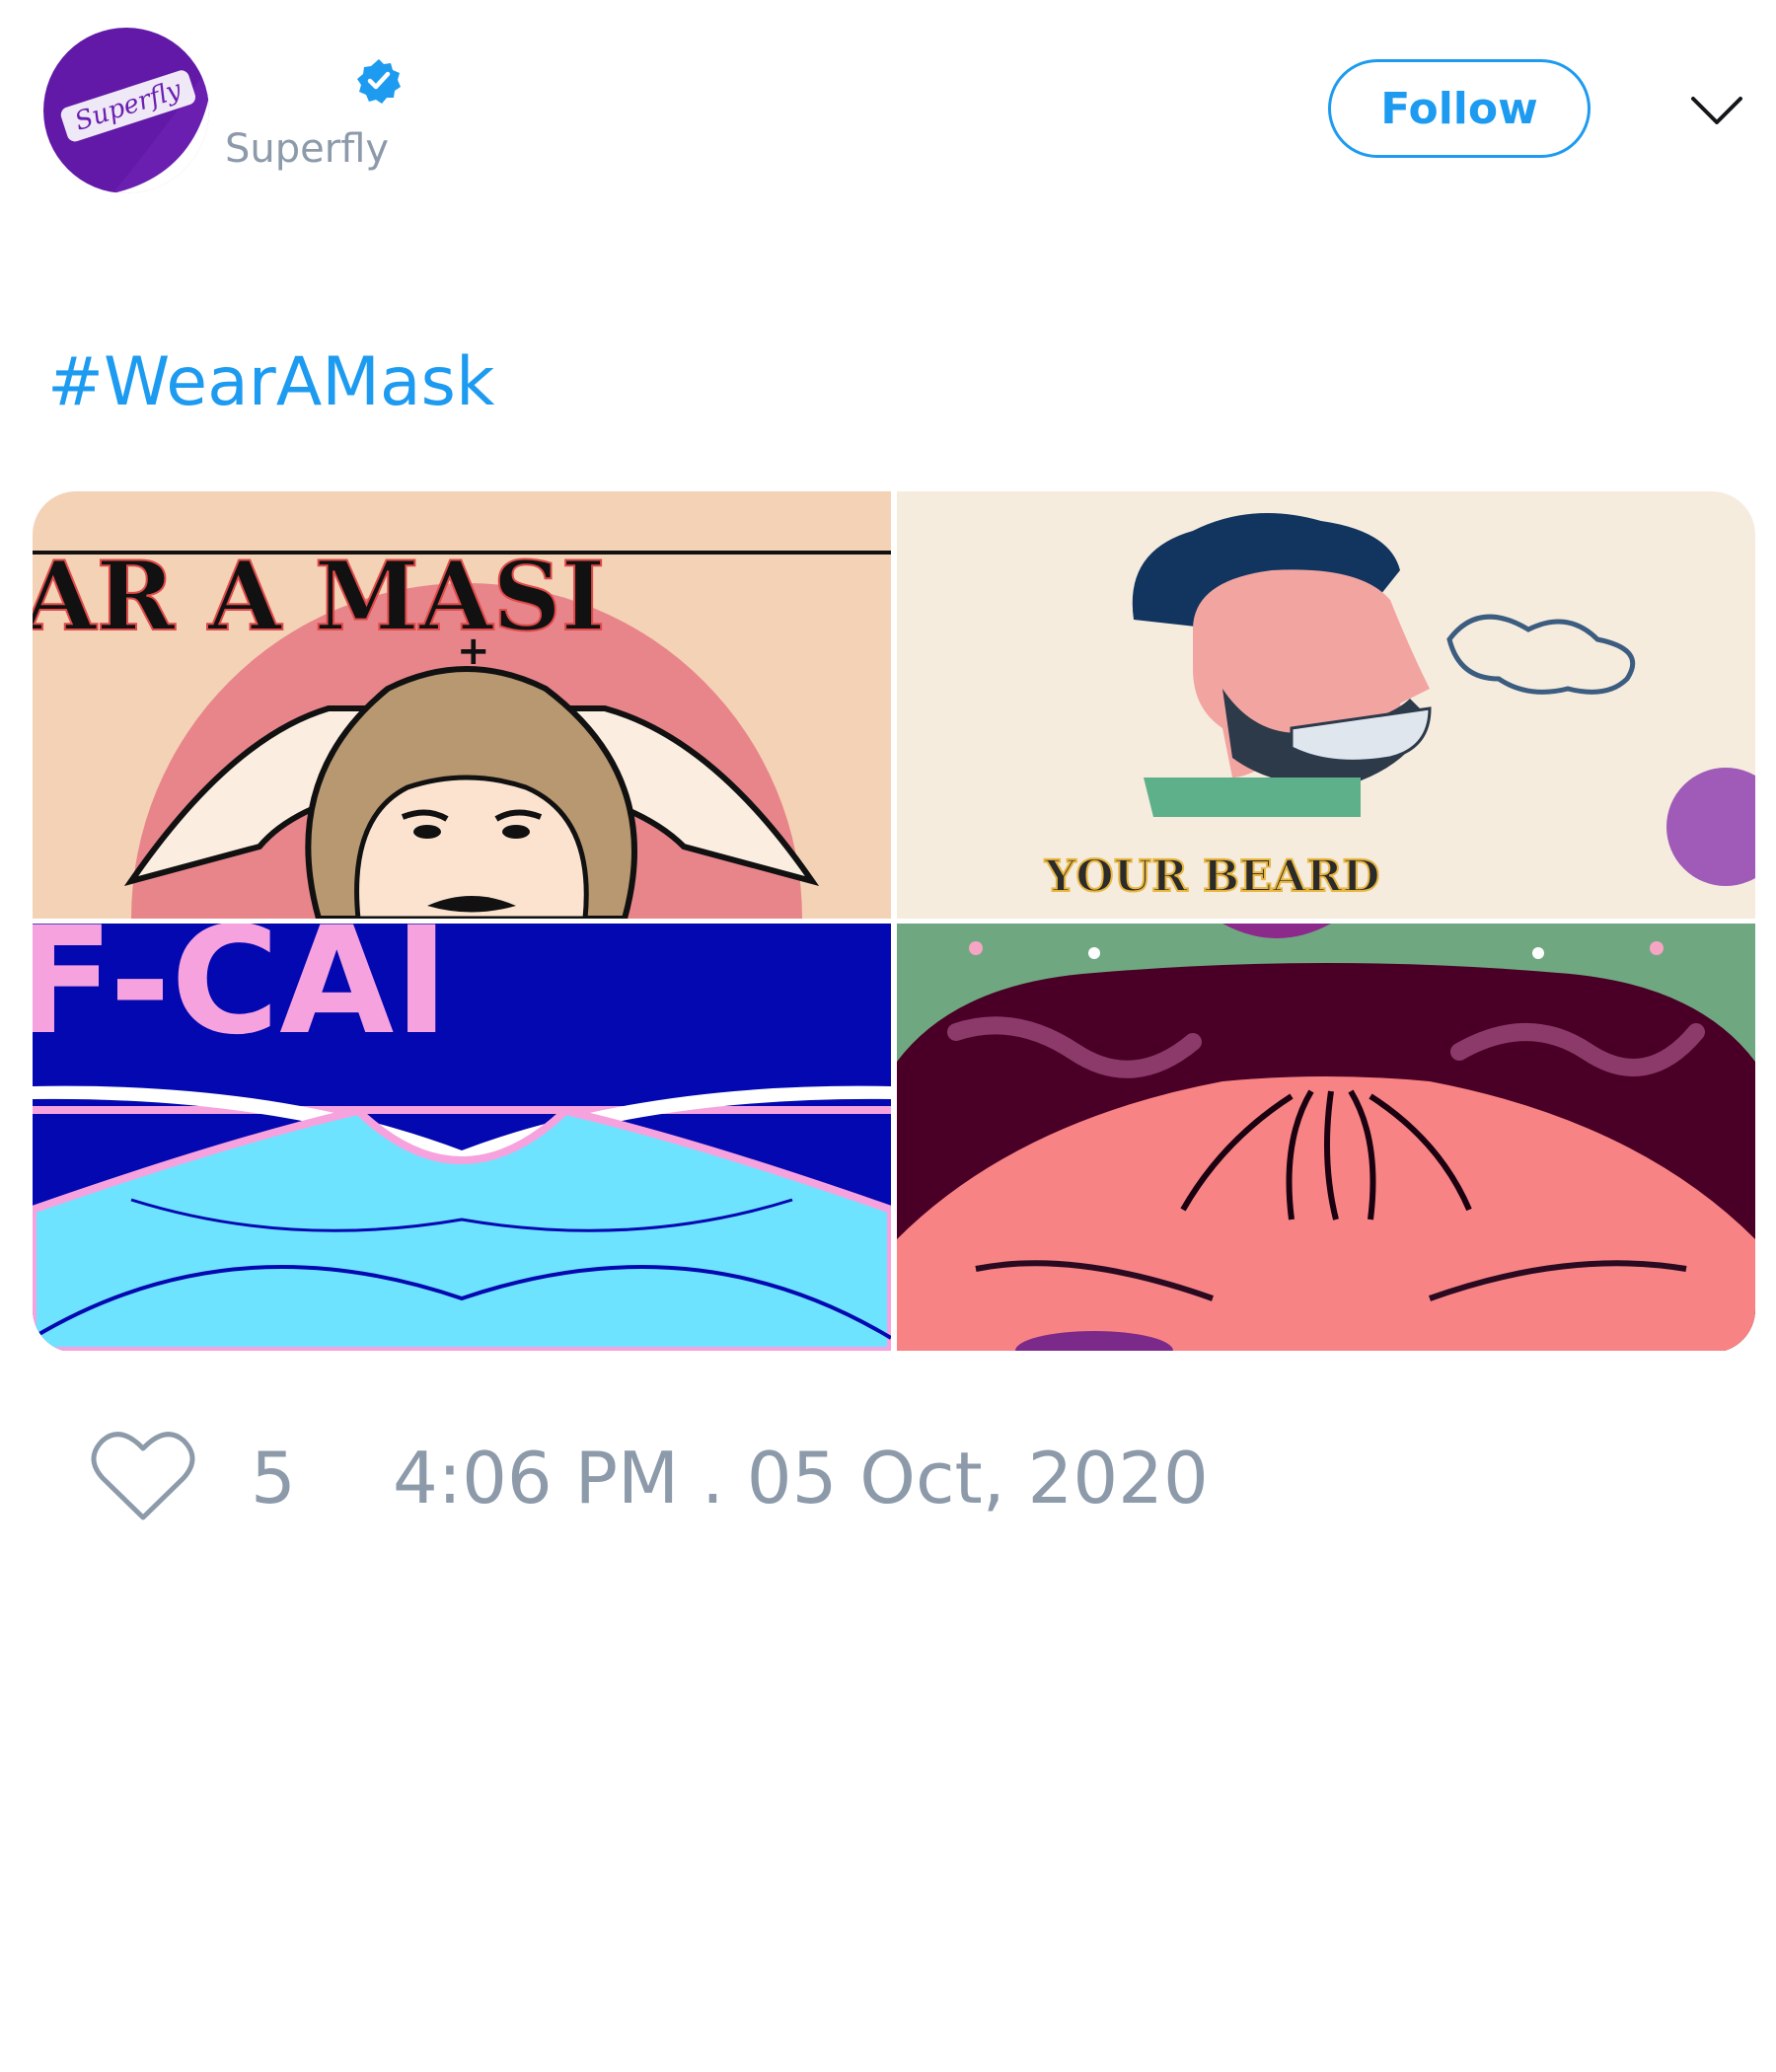 This screenshot has width=1776, height=2072. Describe the element at coordinates (1460, 109) in the screenshot. I see `follow-button: Follow` at that location.